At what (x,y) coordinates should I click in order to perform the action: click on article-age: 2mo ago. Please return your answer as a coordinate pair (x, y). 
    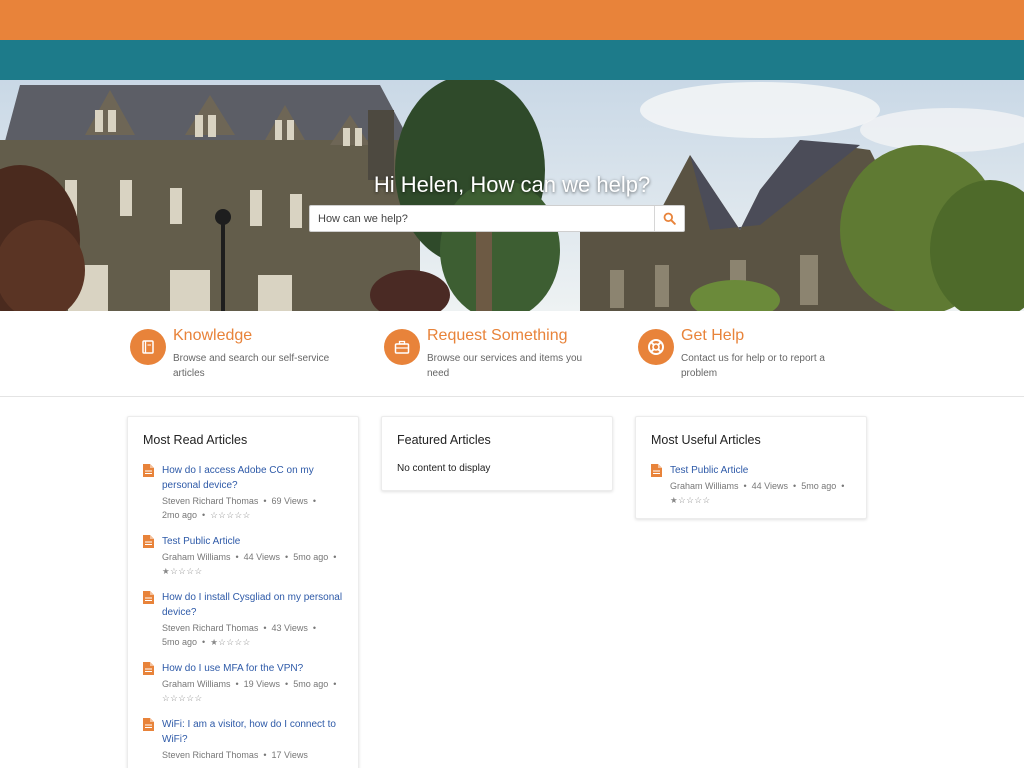
    Looking at the image, I should click on (180, 515).